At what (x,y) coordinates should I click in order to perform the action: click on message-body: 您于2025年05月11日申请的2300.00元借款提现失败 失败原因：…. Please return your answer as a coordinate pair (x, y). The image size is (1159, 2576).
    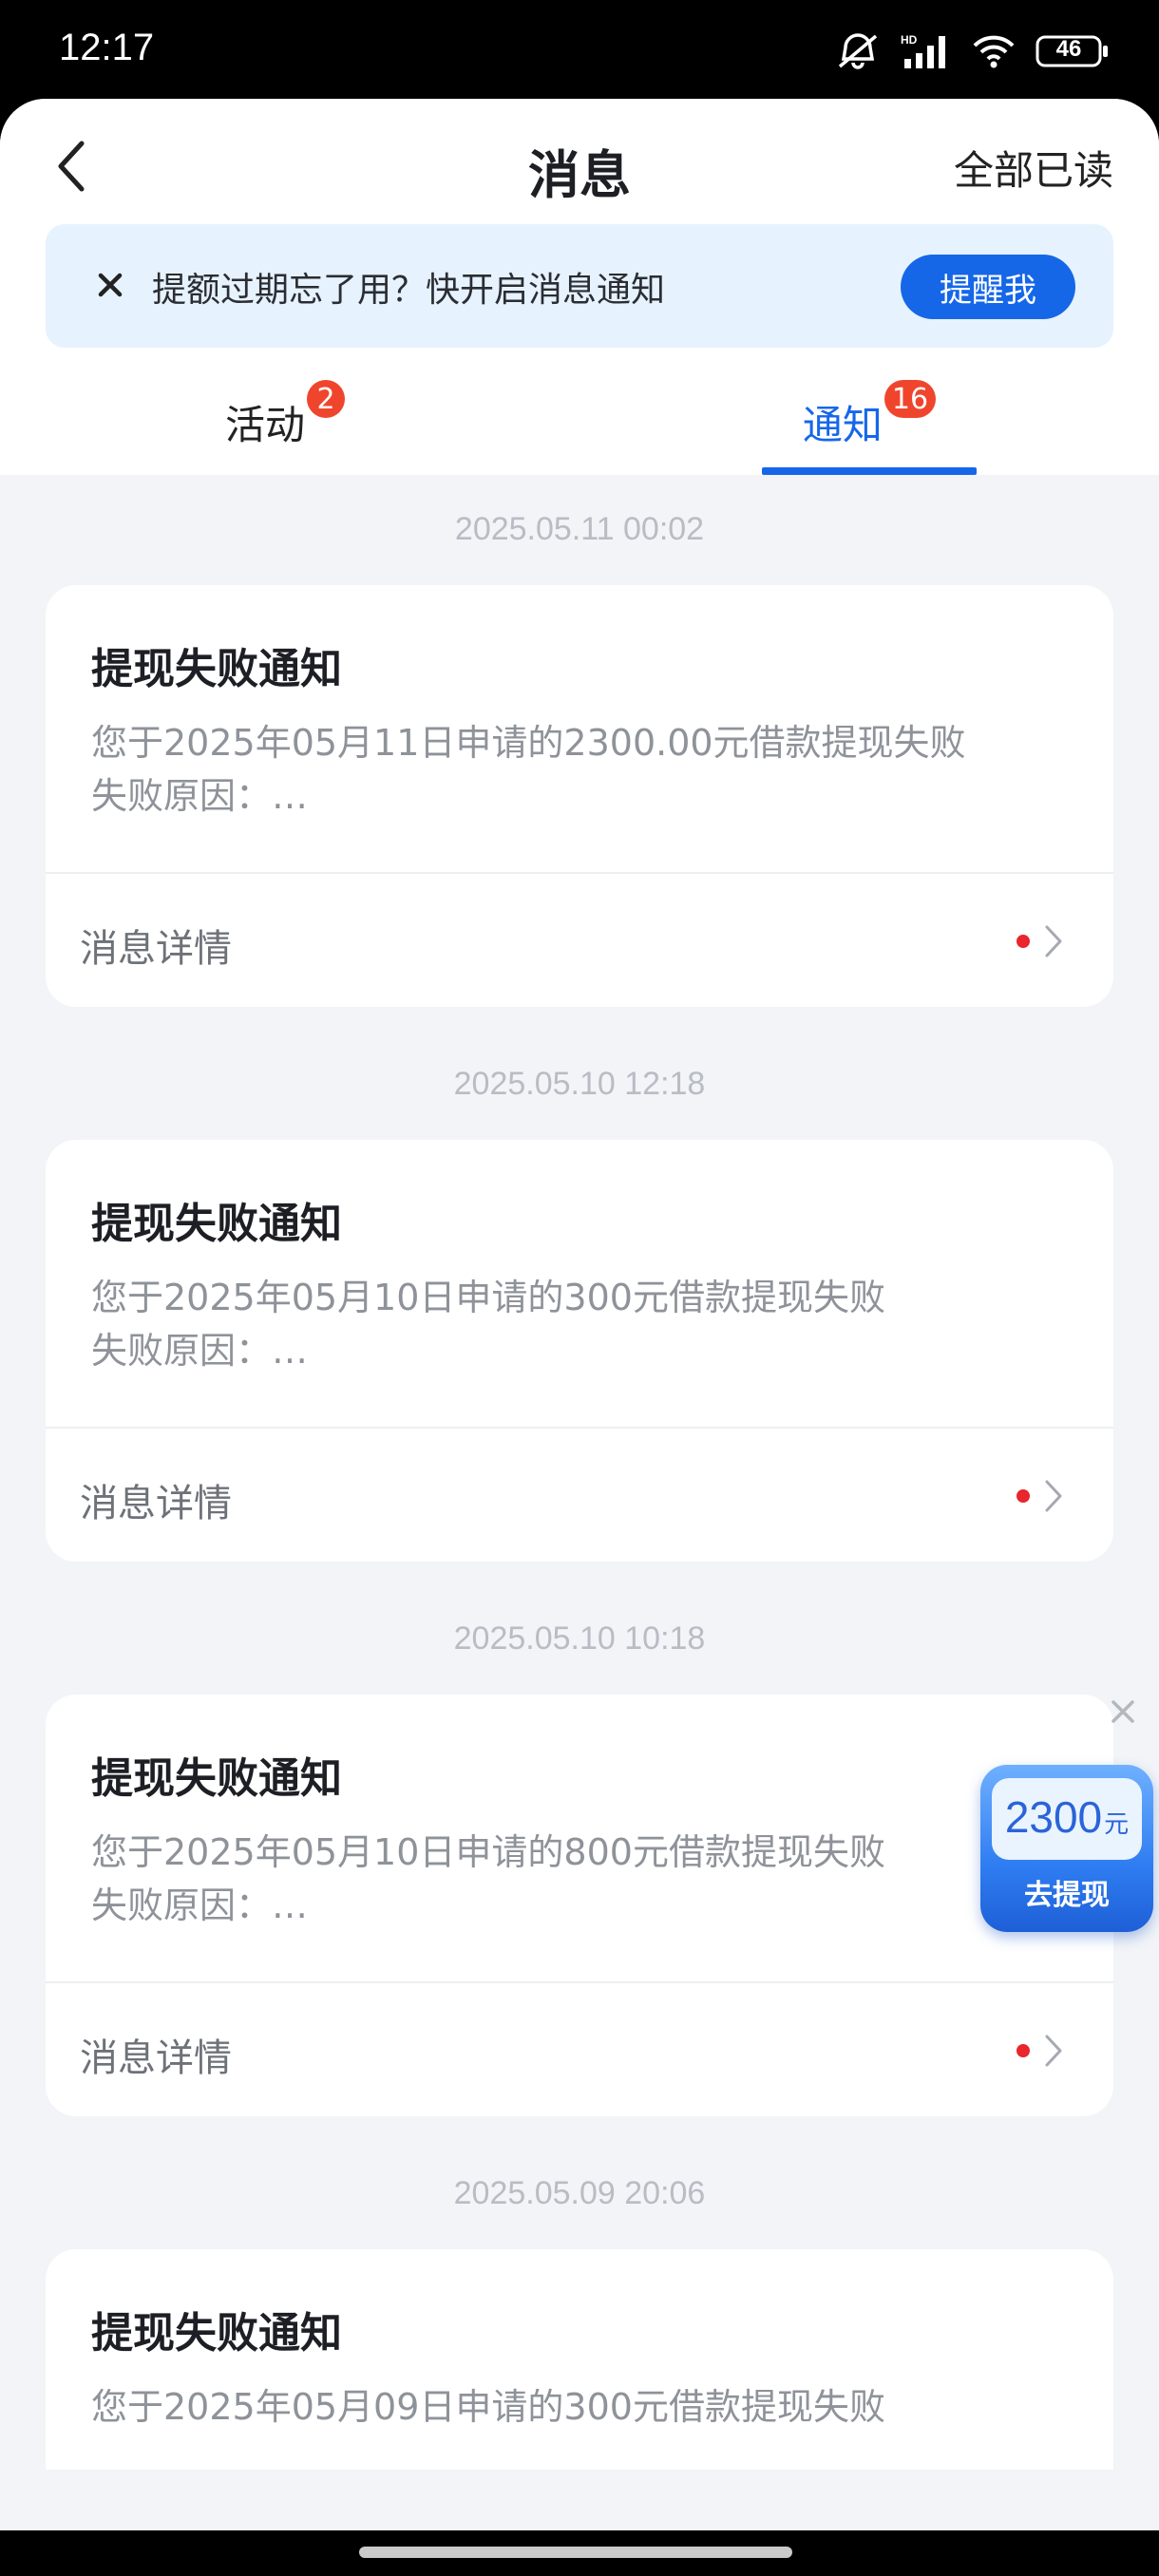
    Looking at the image, I should click on (528, 769).